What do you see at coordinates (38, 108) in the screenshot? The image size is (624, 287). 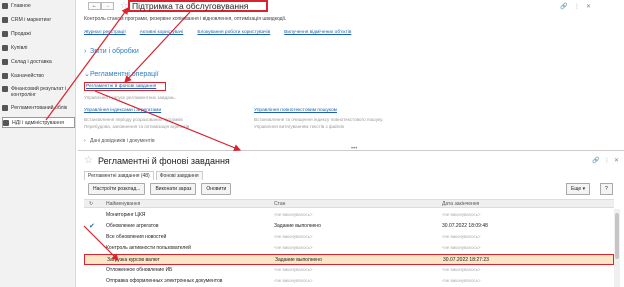 I see `sidebar-item-regulated: Регламентований облік` at bounding box center [38, 108].